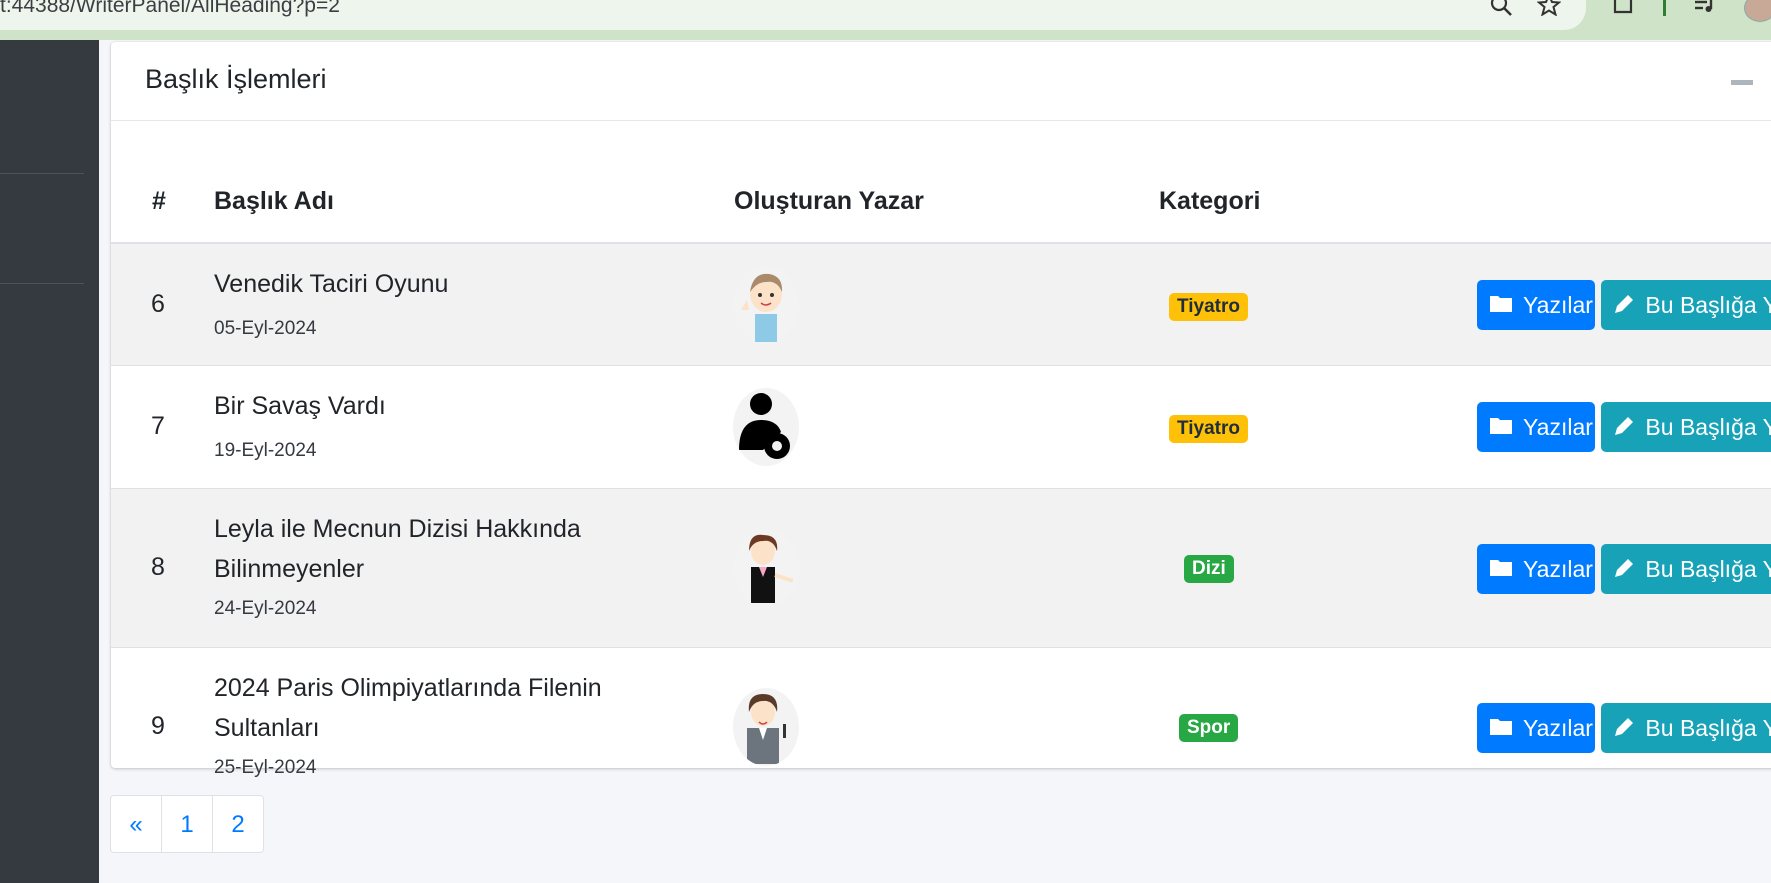 The width and height of the screenshot is (1771, 883). I want to click on sidebar, so click(49, 461).